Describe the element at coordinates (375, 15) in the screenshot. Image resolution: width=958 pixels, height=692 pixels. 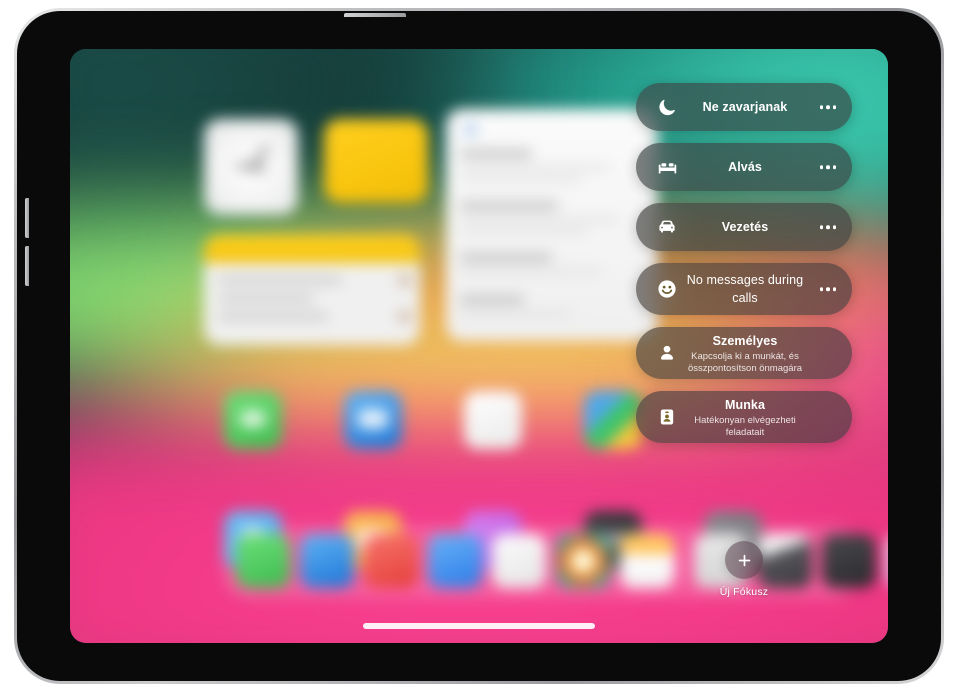
I see `power-button` at that location.